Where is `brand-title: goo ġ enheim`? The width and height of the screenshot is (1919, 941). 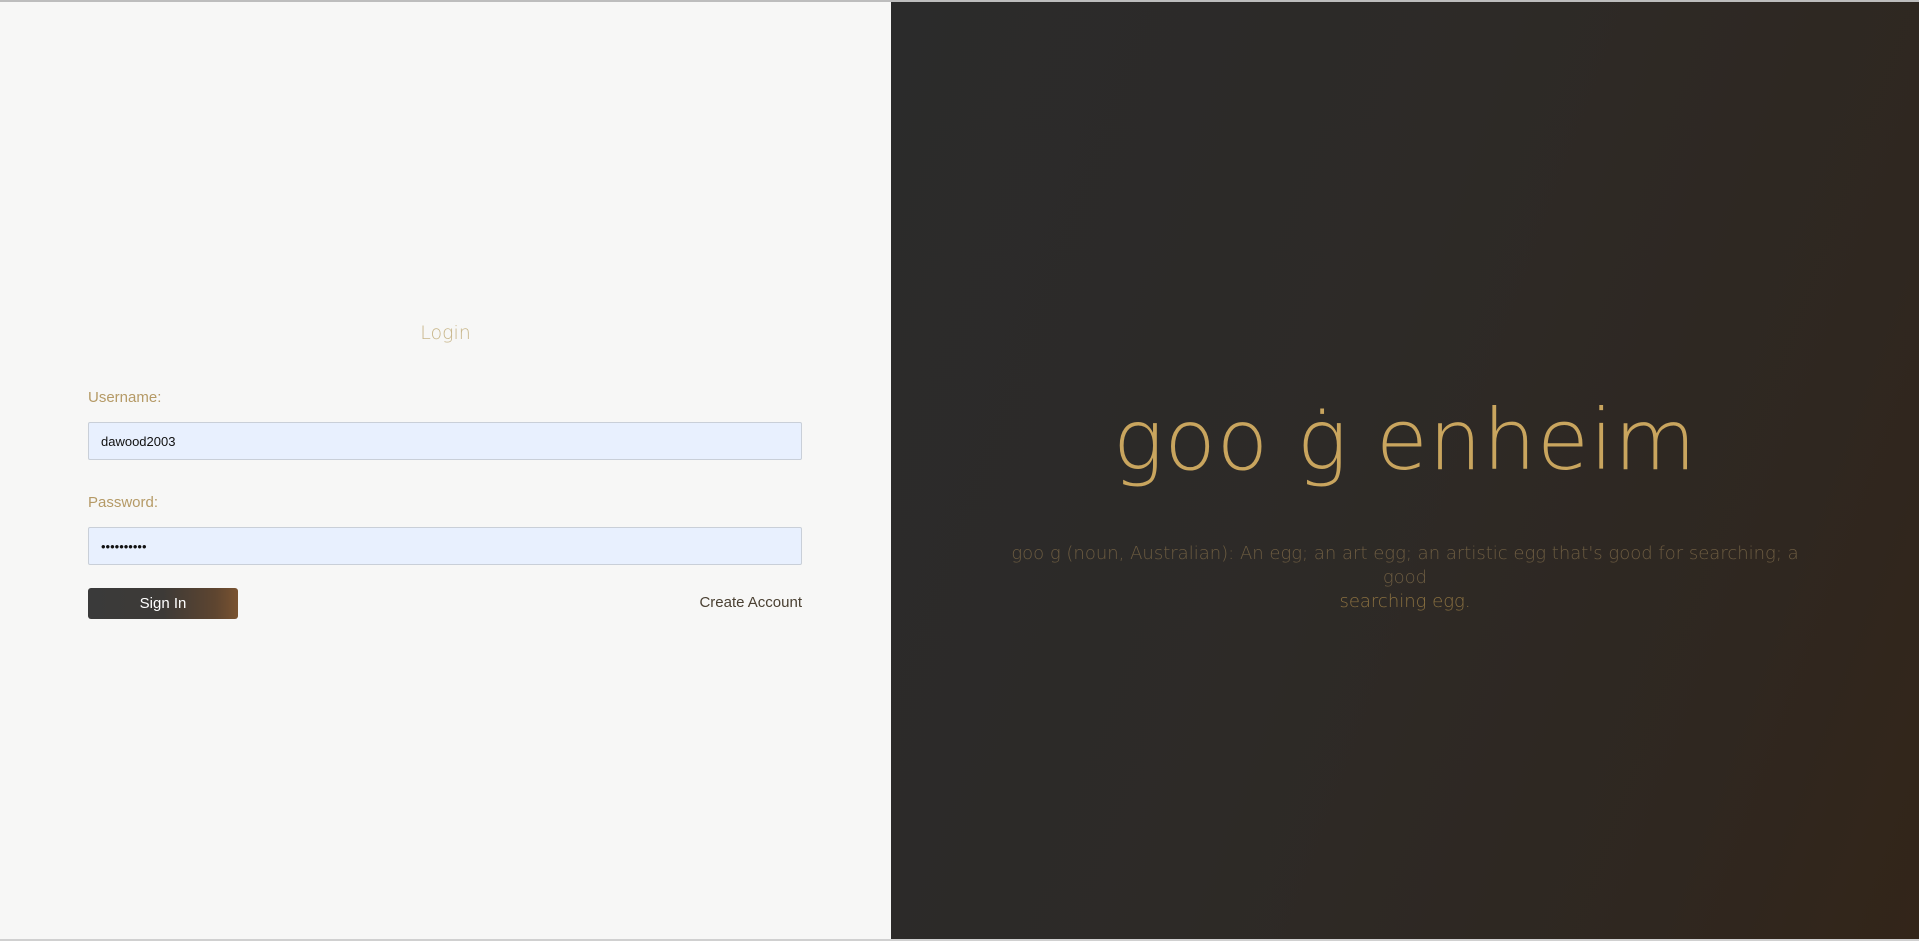 brand-title: goo ġ enheim is located at coordinates (1404, 440).